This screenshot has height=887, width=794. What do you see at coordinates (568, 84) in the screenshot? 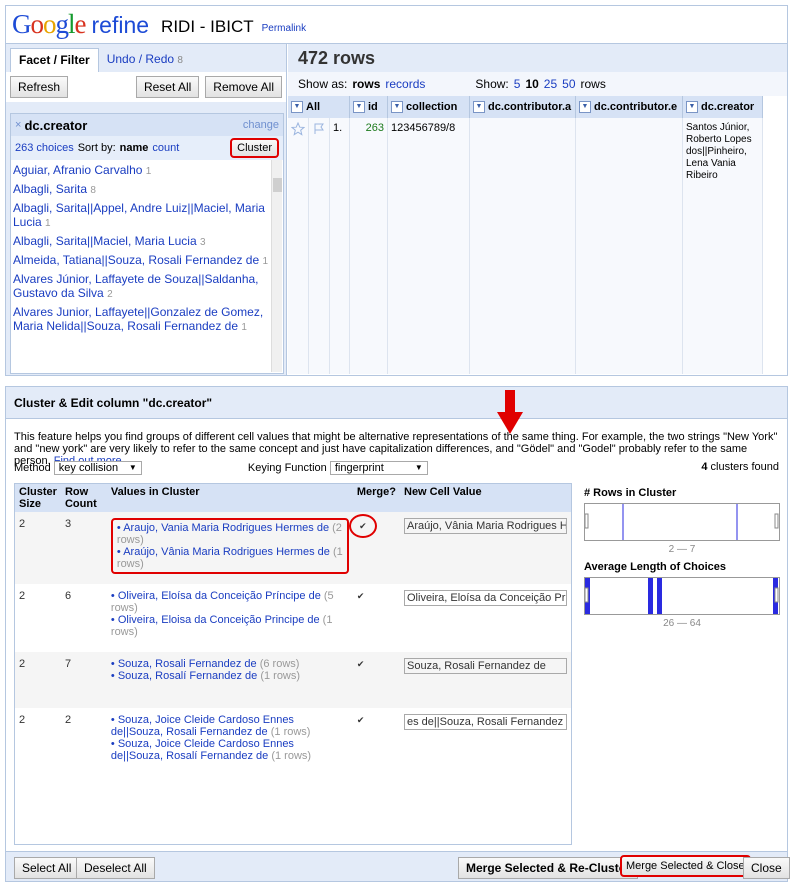
I see `page-size-option: 50` at bounding box center [568, 84].